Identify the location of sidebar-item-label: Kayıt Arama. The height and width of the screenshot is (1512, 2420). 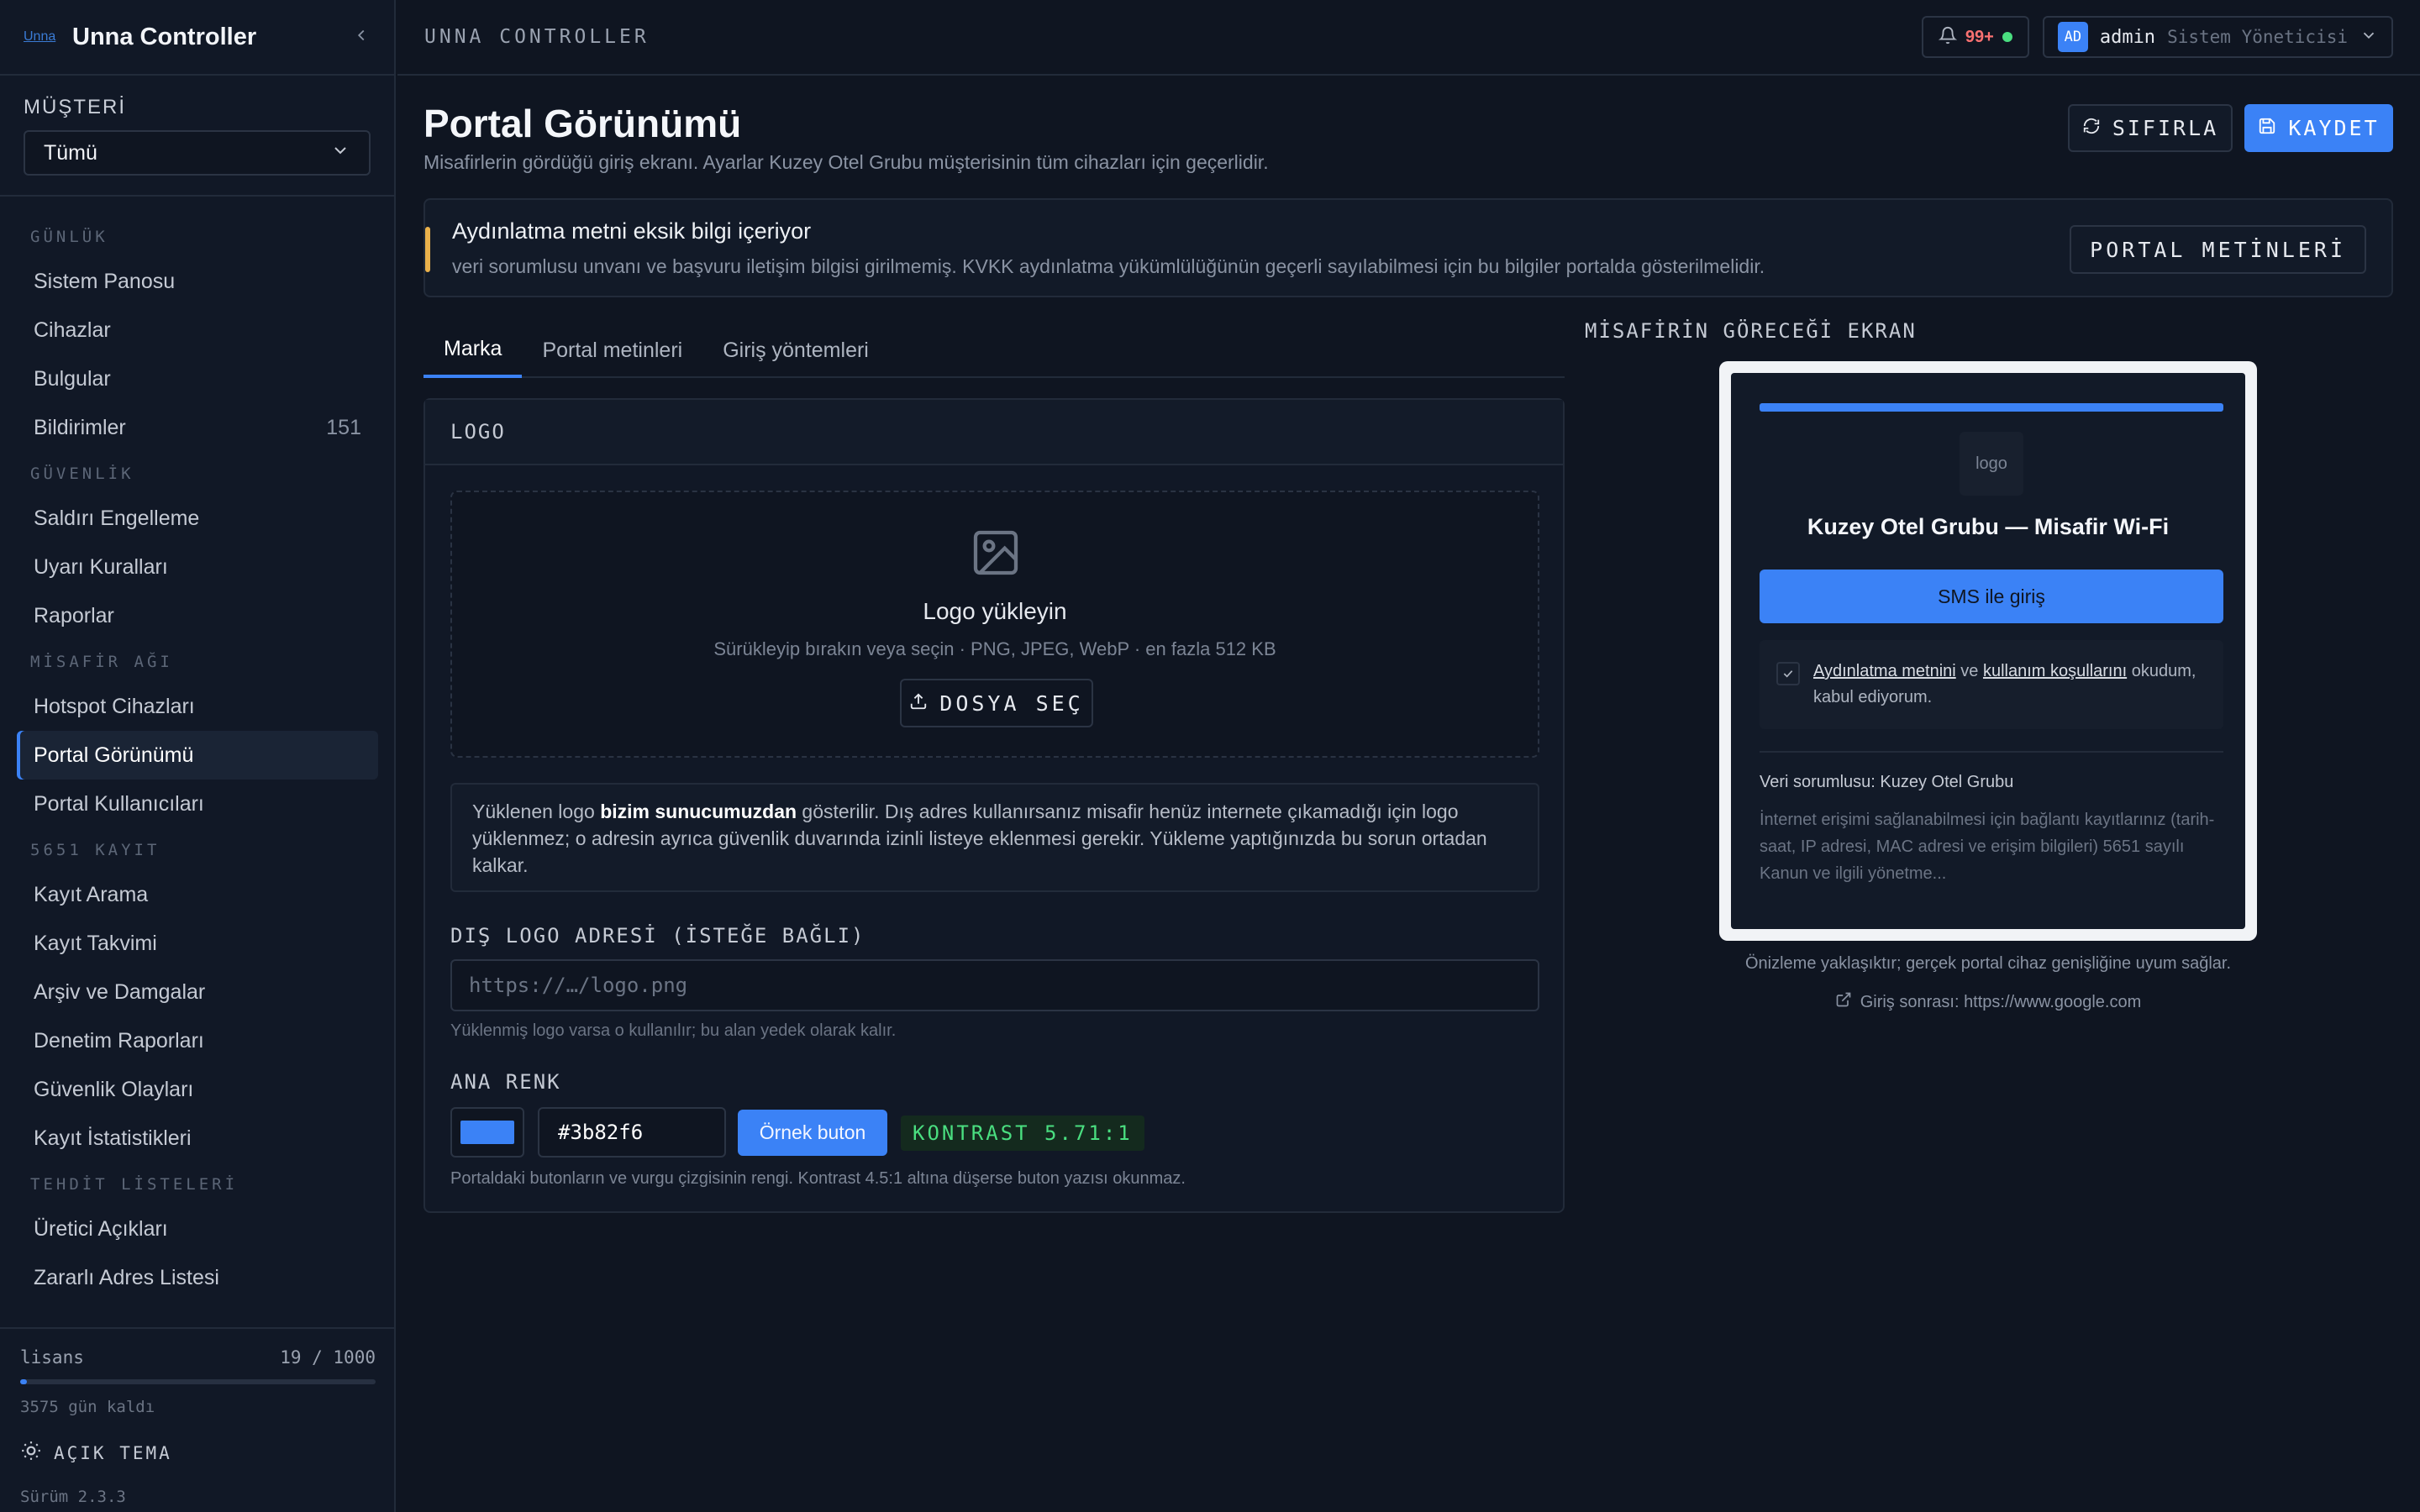
(92, 894).